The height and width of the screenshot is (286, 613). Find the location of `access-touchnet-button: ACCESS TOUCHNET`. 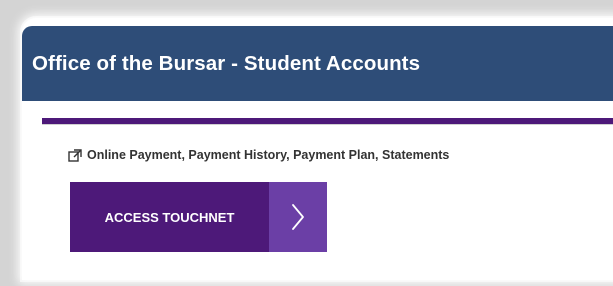

access-touchnet-button: ACCESS TOUCHNET is located at coordinates (198, 217).